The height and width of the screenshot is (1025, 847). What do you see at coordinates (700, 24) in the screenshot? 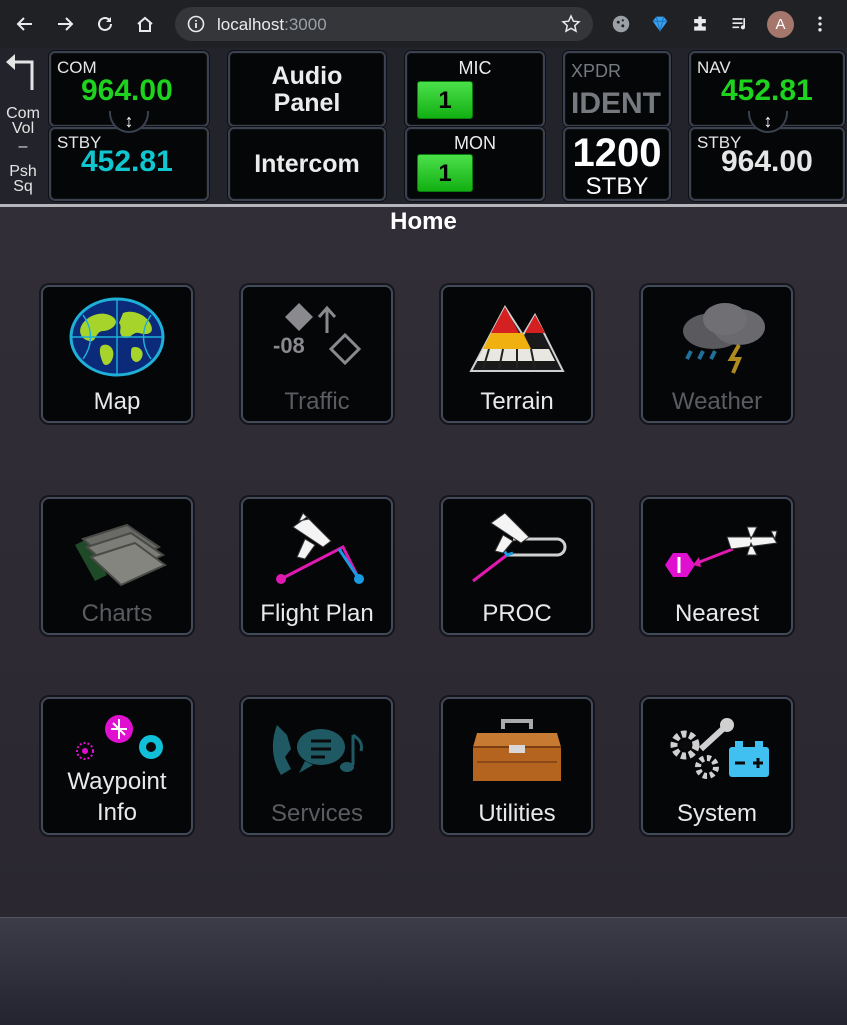
I see `extensions-puzzle-icon` at bounding box center [700, 24].